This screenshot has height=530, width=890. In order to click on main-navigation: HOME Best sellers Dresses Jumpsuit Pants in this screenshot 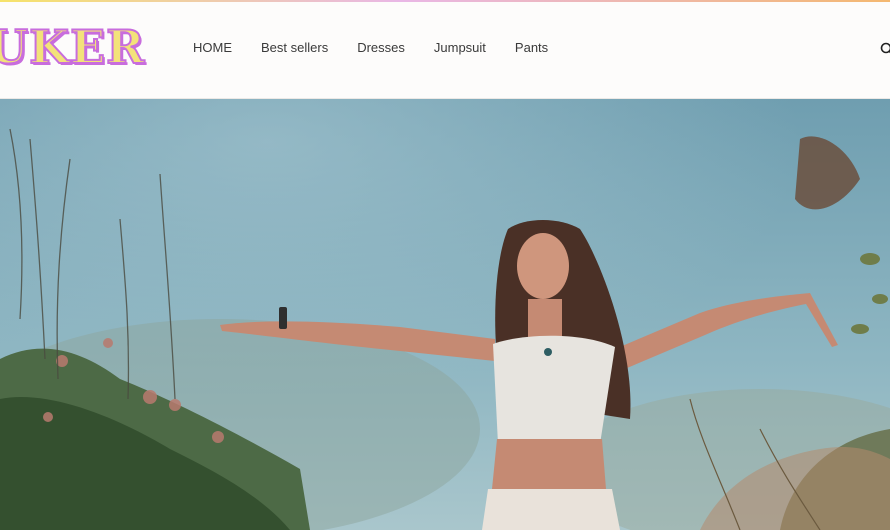, I will do `click(385, 47)`.